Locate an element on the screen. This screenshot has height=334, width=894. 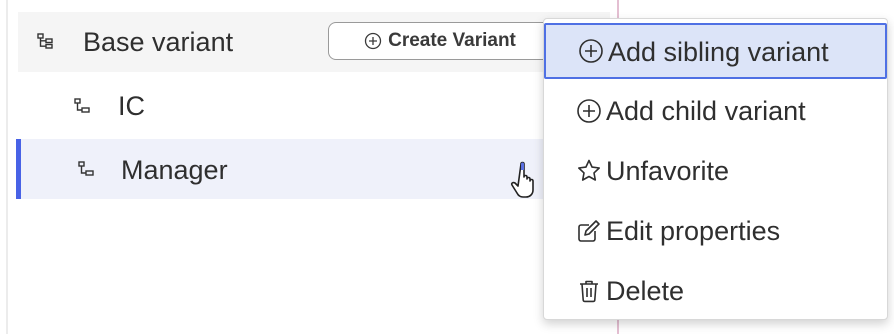
create-variant-label: Create Variant is located at coordinates (452, 40).